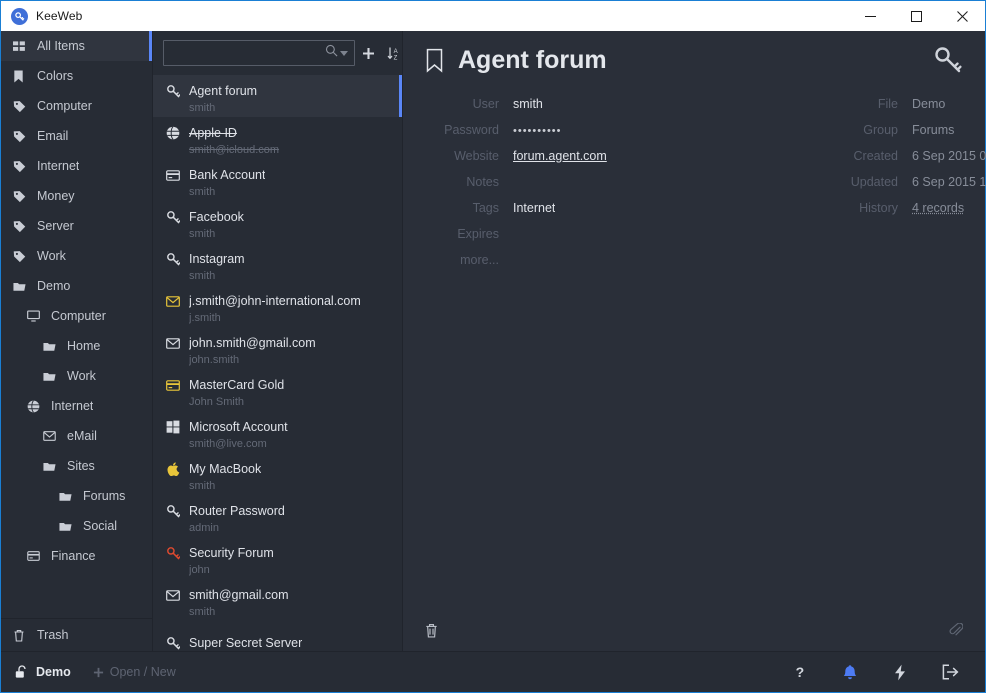  I want to click on sidebar-trash-section: Trash, so click(76, 634).